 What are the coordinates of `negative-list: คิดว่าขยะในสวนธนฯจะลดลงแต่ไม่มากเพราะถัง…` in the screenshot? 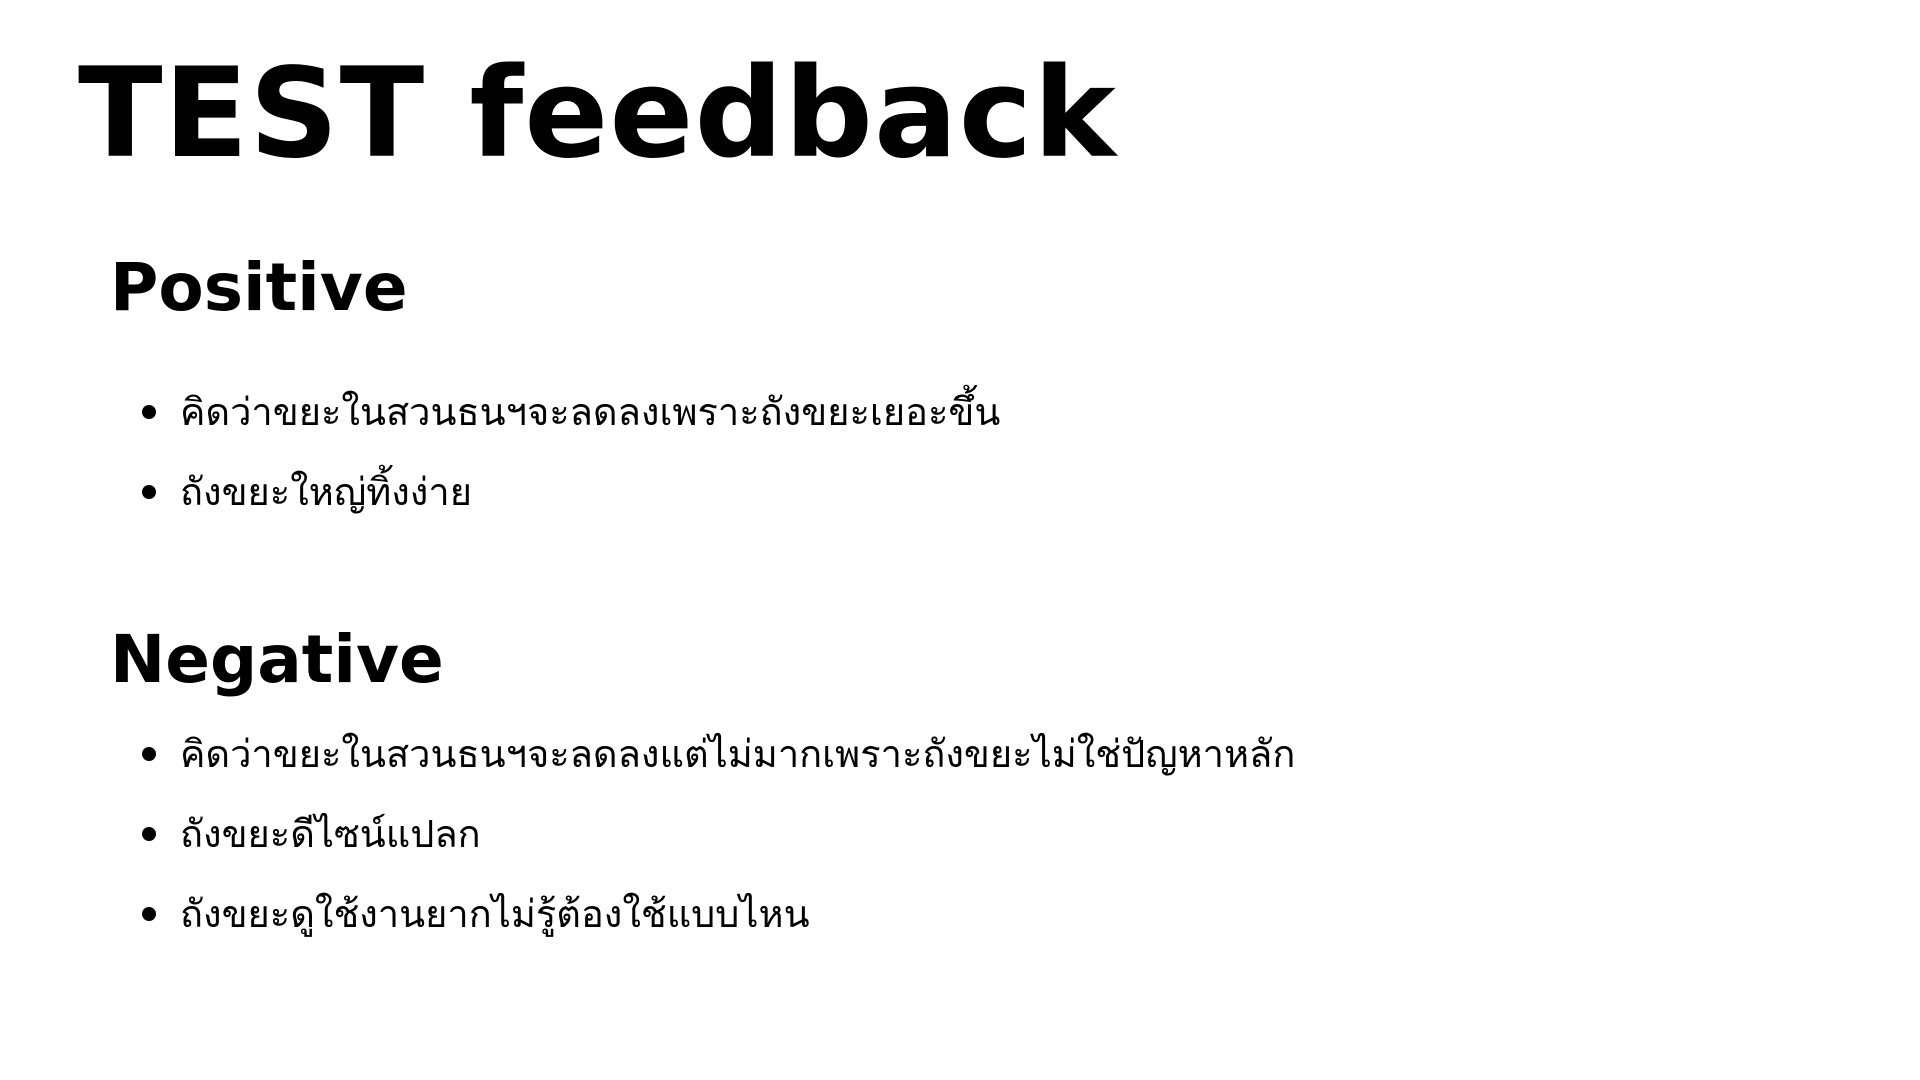 It's located at (717, 844).